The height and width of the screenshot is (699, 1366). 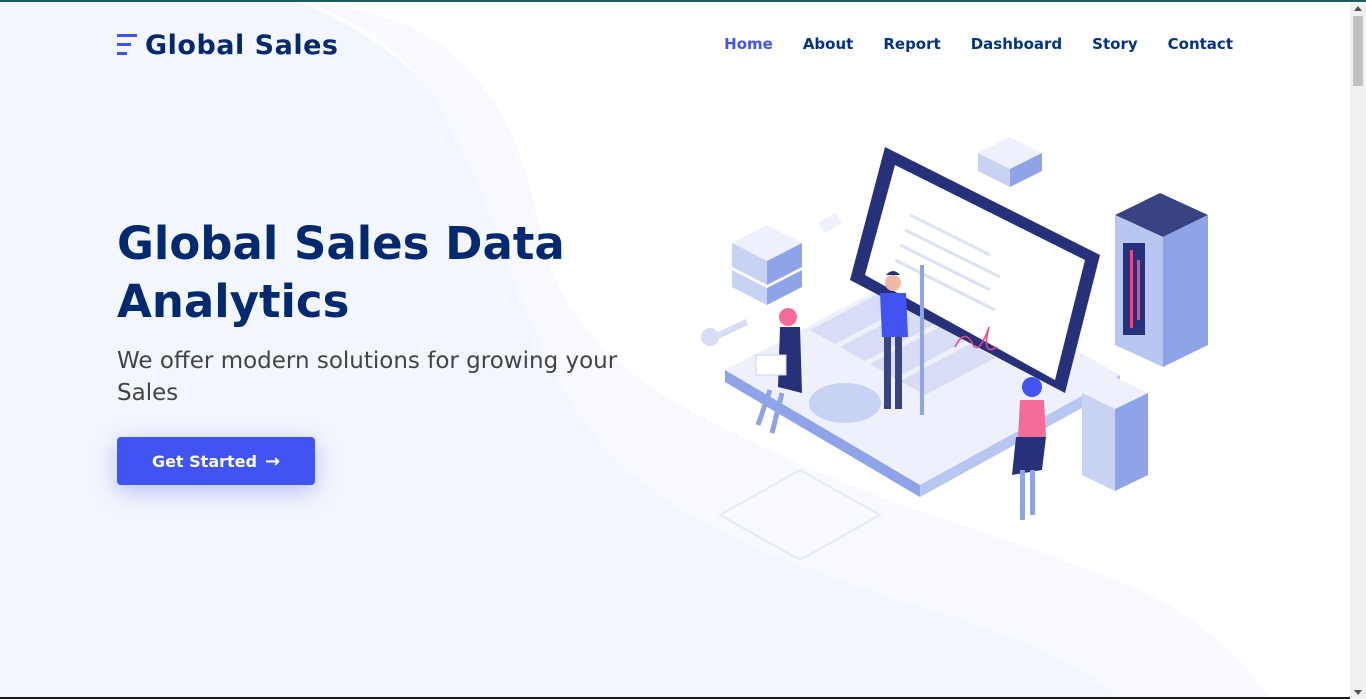 I want to click on nav-about: About, so click(x=828, y=44).